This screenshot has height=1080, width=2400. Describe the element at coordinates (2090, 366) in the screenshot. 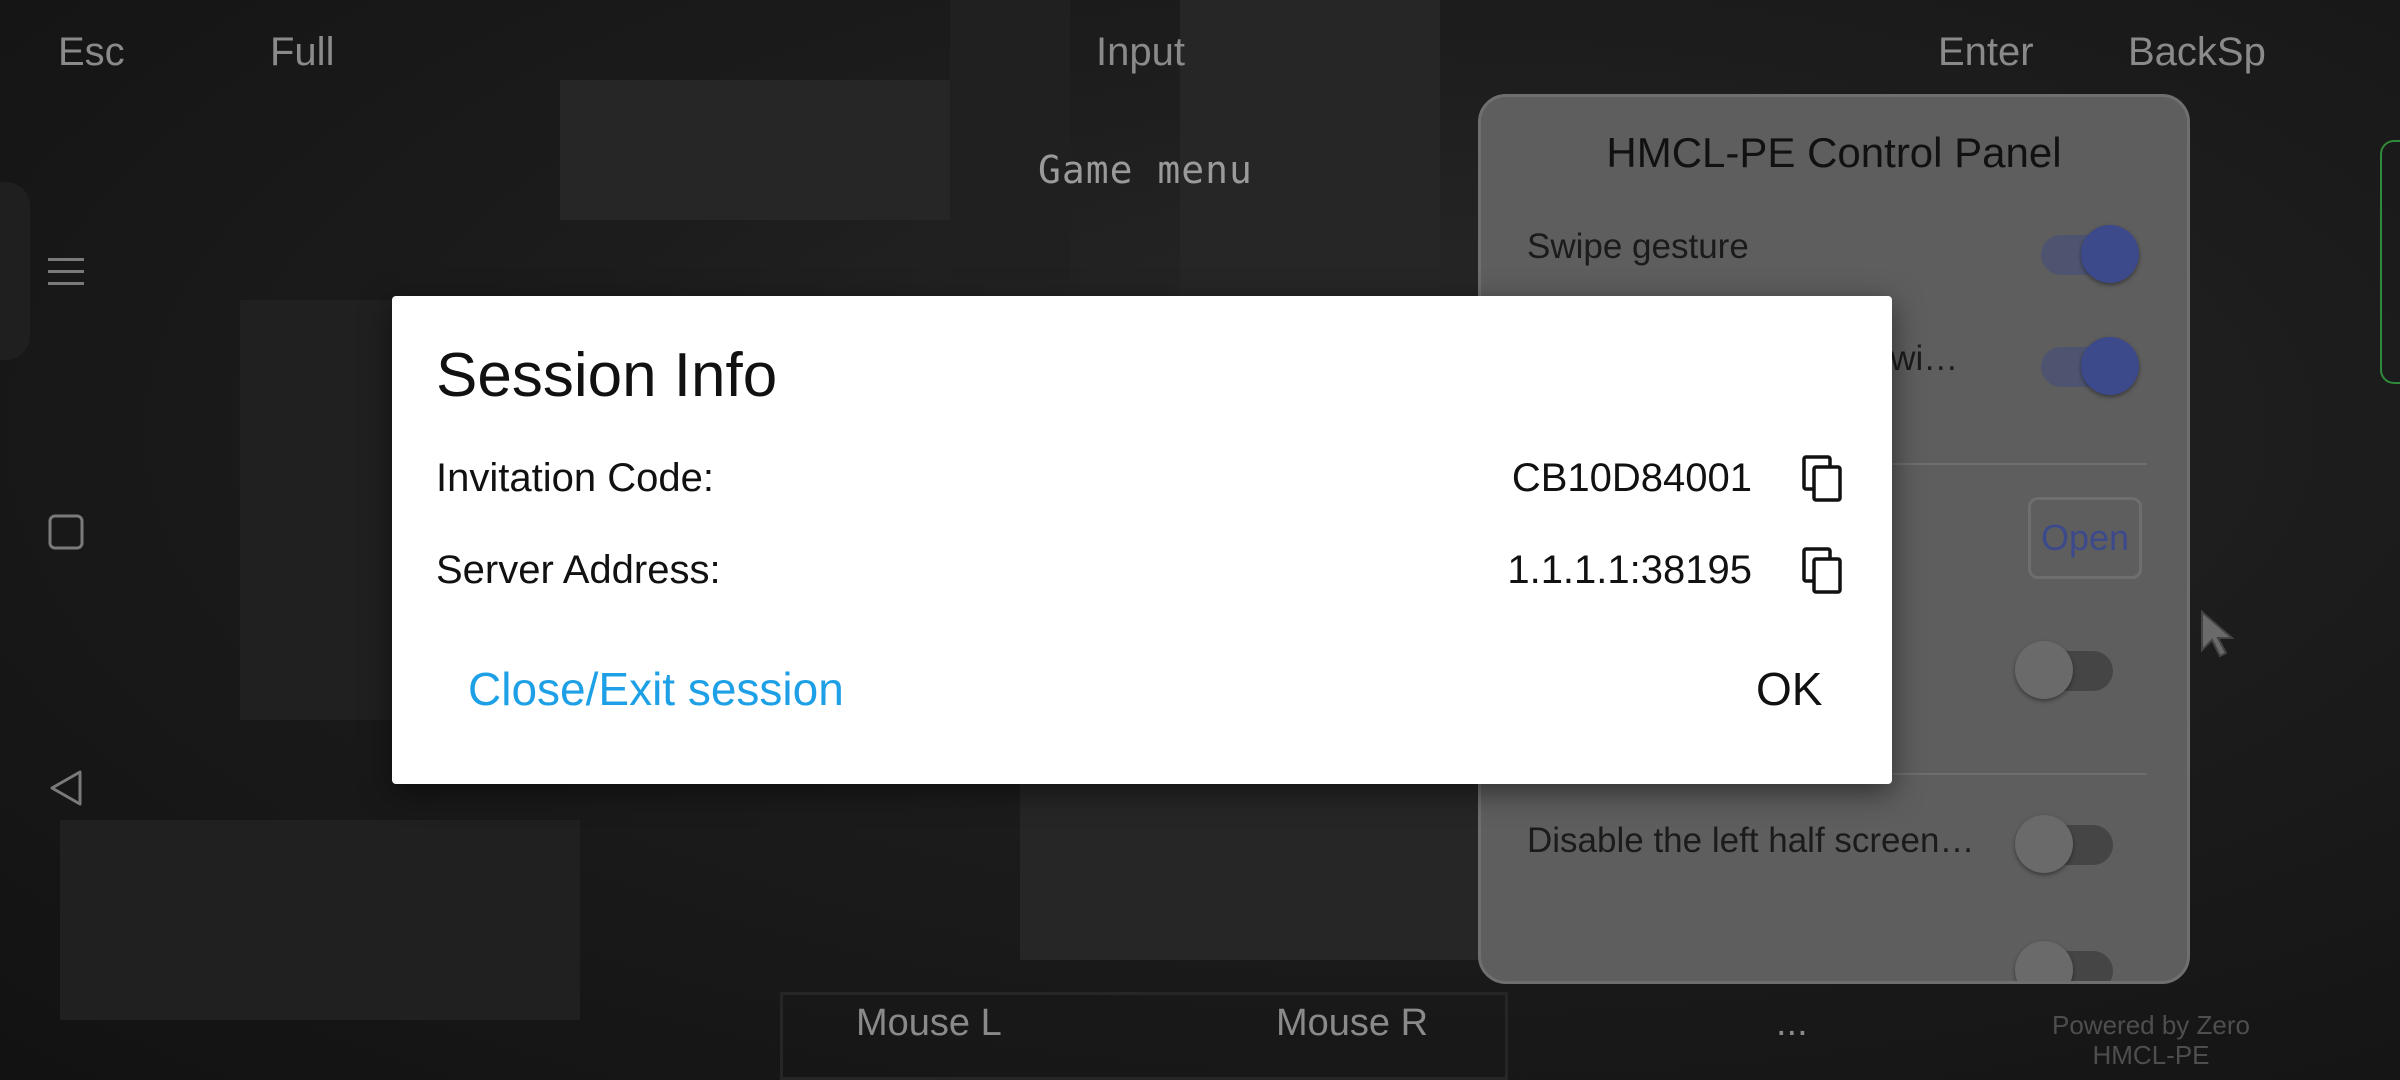

I see `second-row-toggle` at that location.